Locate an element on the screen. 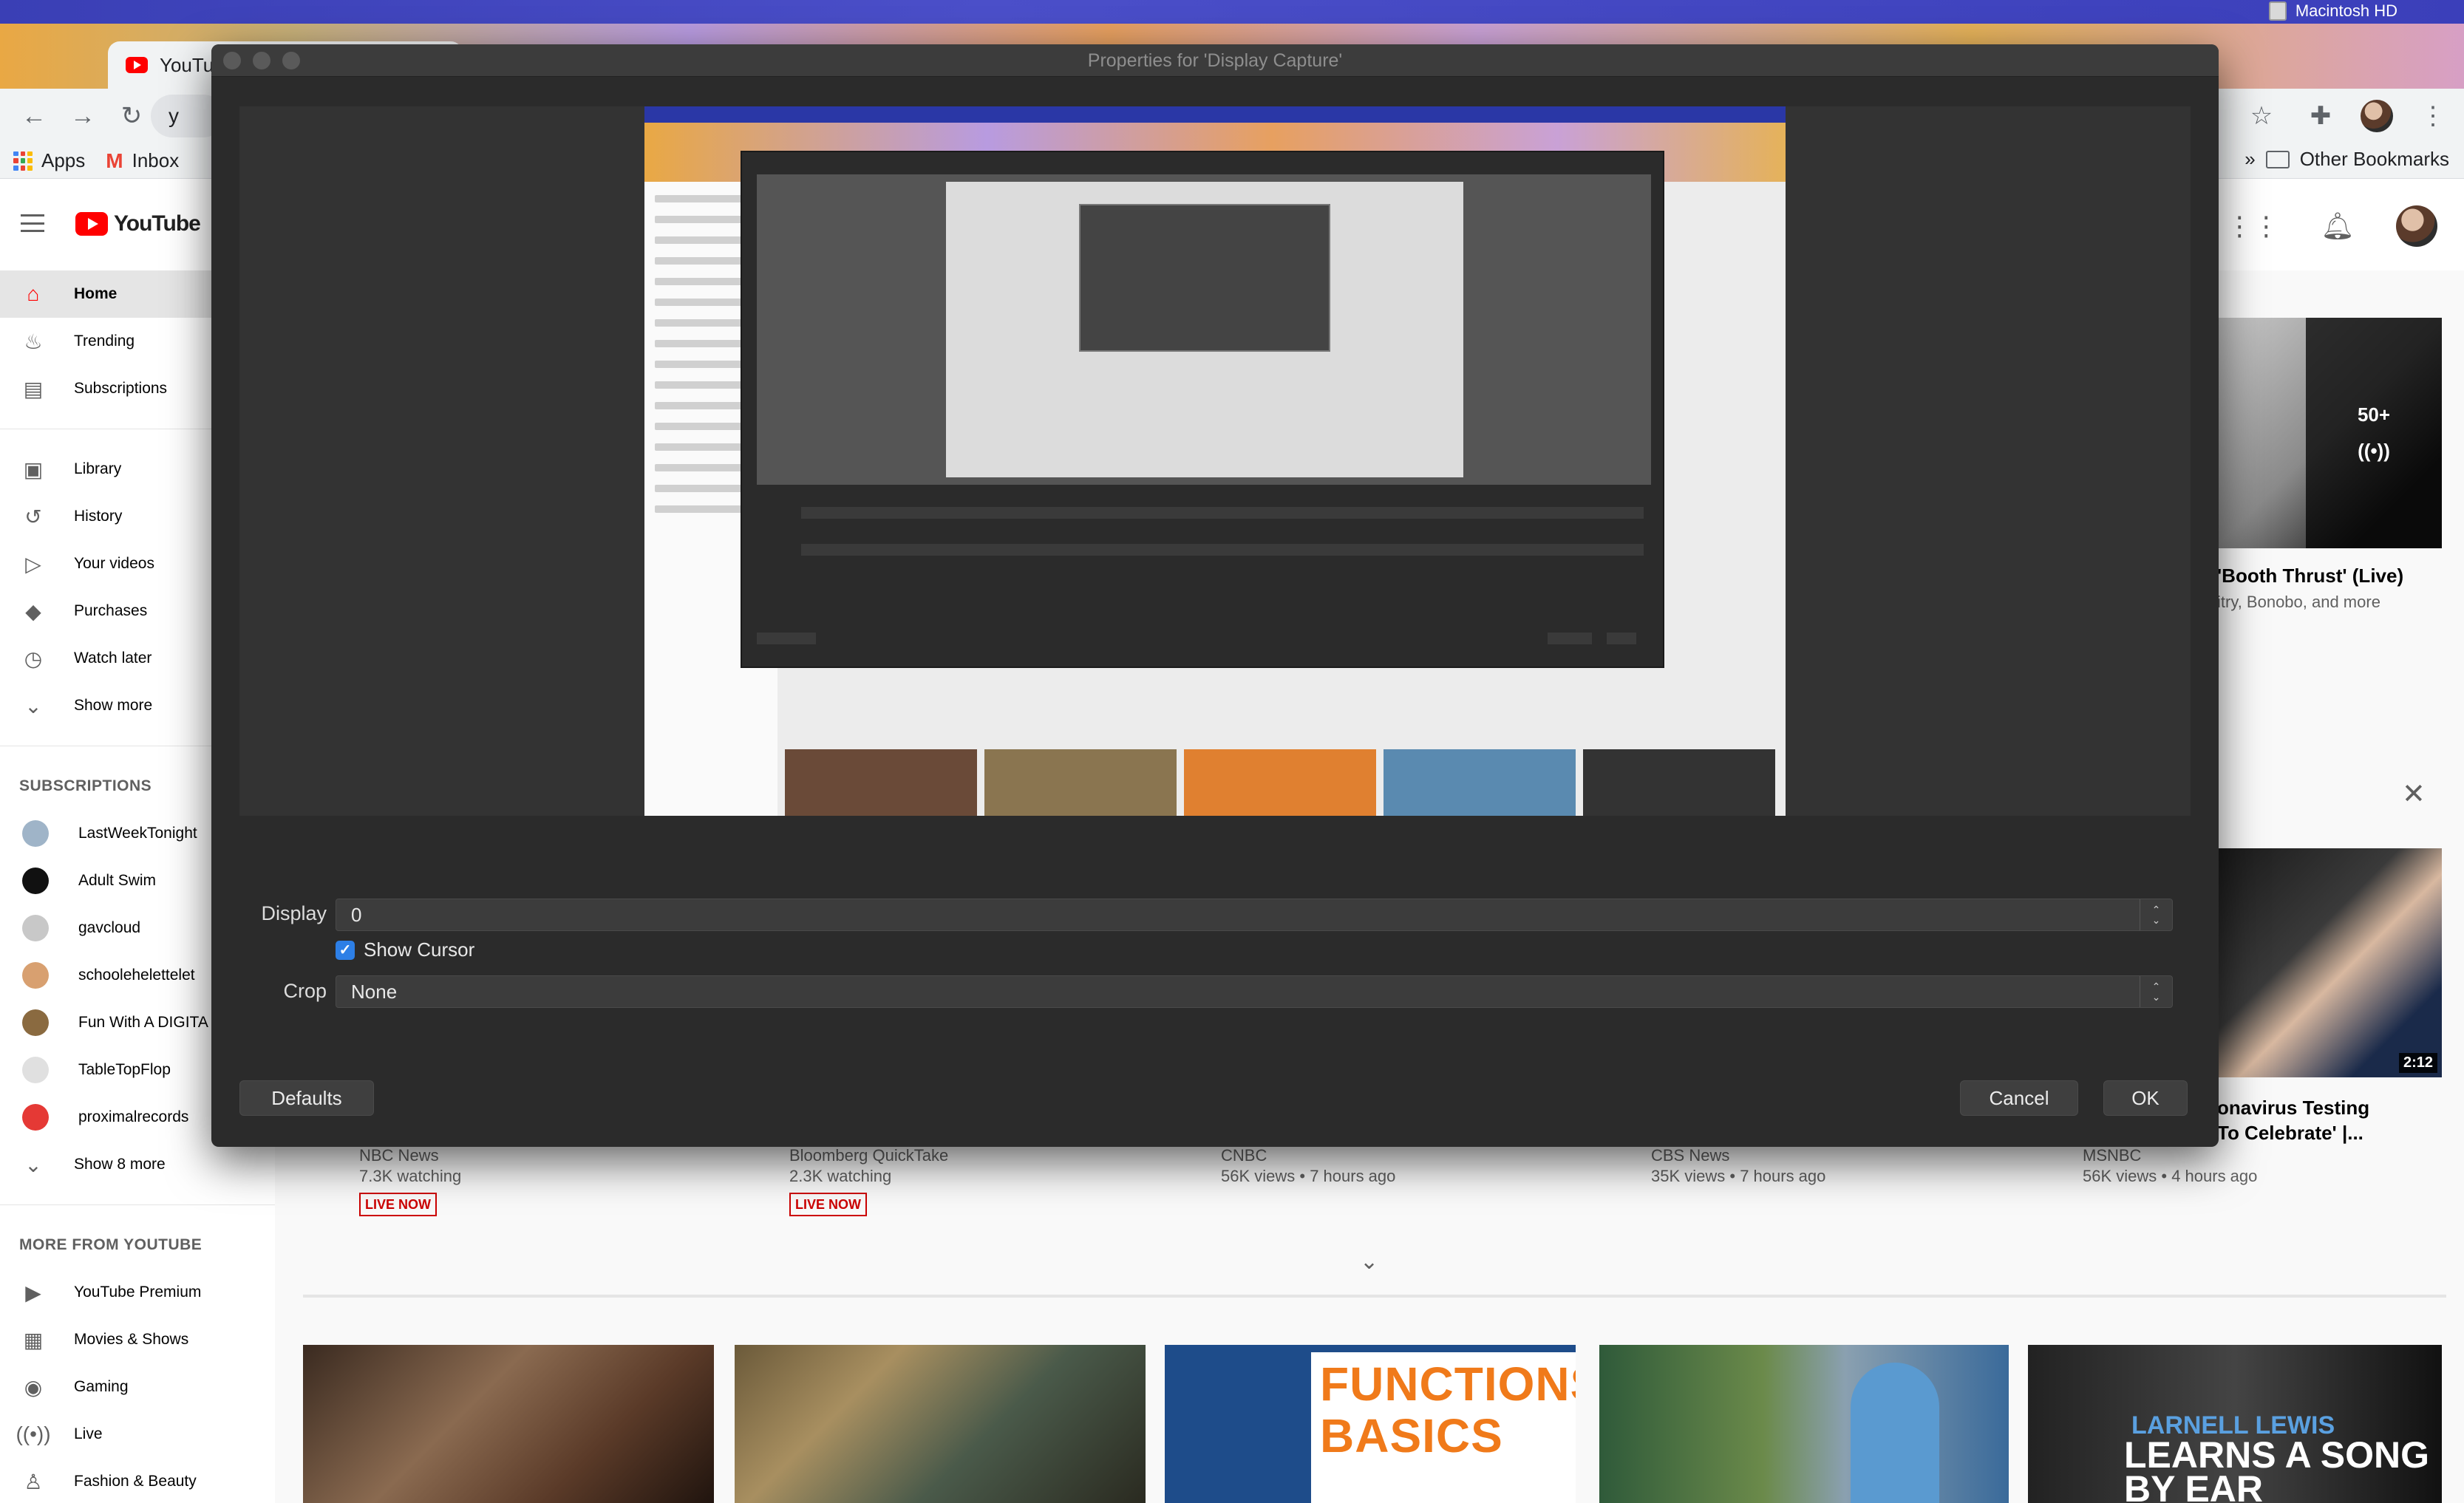 The height and width of the screenshot is (1503, 2464). preview-menubar is located at coordinates (1215, 114).